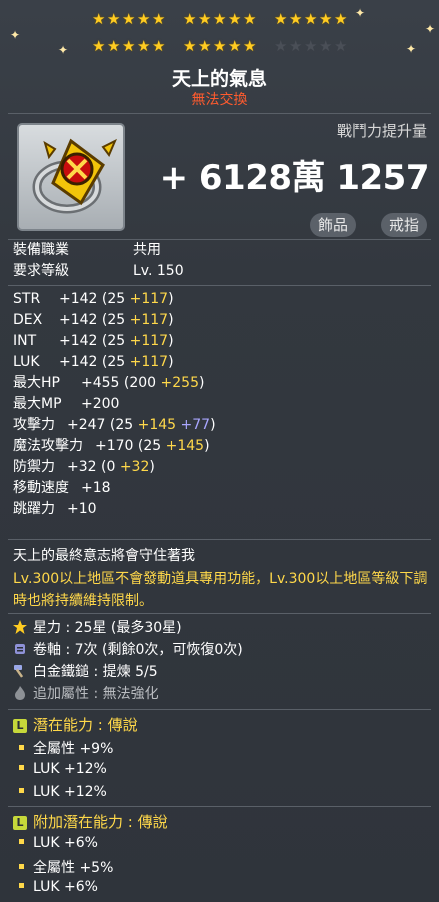 The image size is (439, 902). I want to click on flame-icon, so click(20, 693).